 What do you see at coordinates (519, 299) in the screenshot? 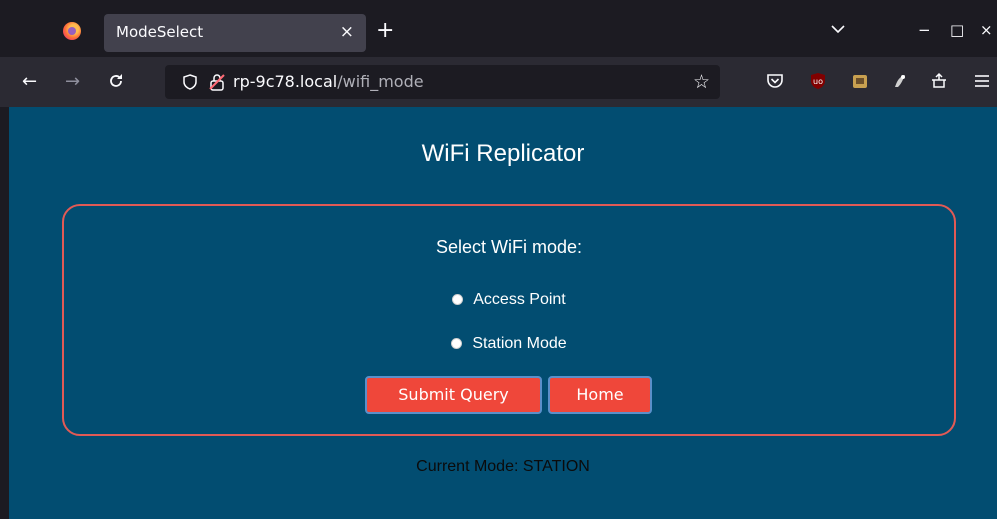
I see `access-point-label: Access Point` at bounding box center [519, 299].